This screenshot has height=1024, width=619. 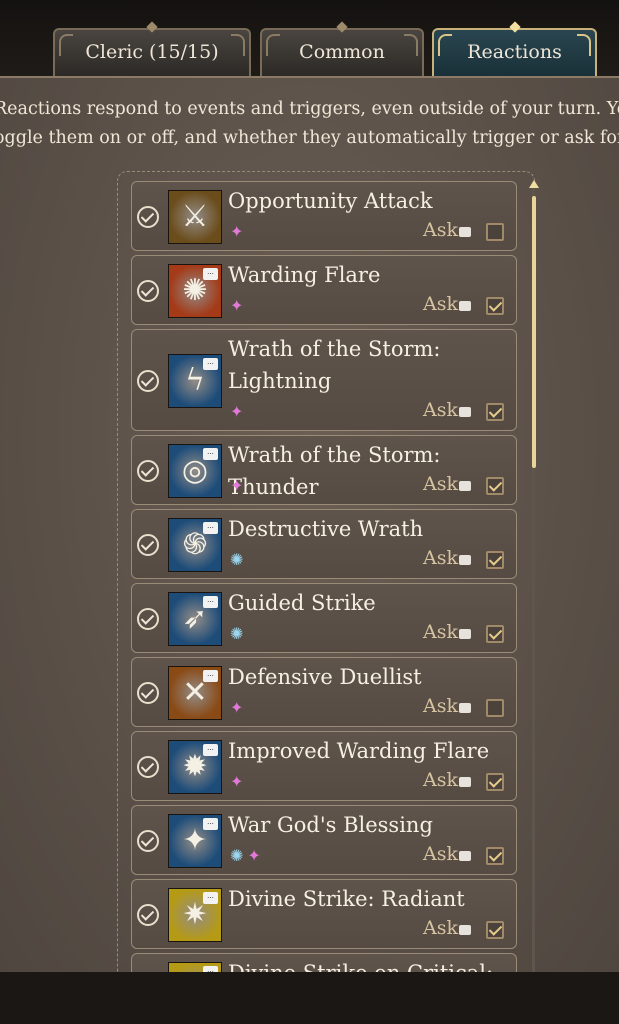 I want to click on reaction-row: ⚔ Opportunity Attack ✦ Ask, so click(x=324, y=216).